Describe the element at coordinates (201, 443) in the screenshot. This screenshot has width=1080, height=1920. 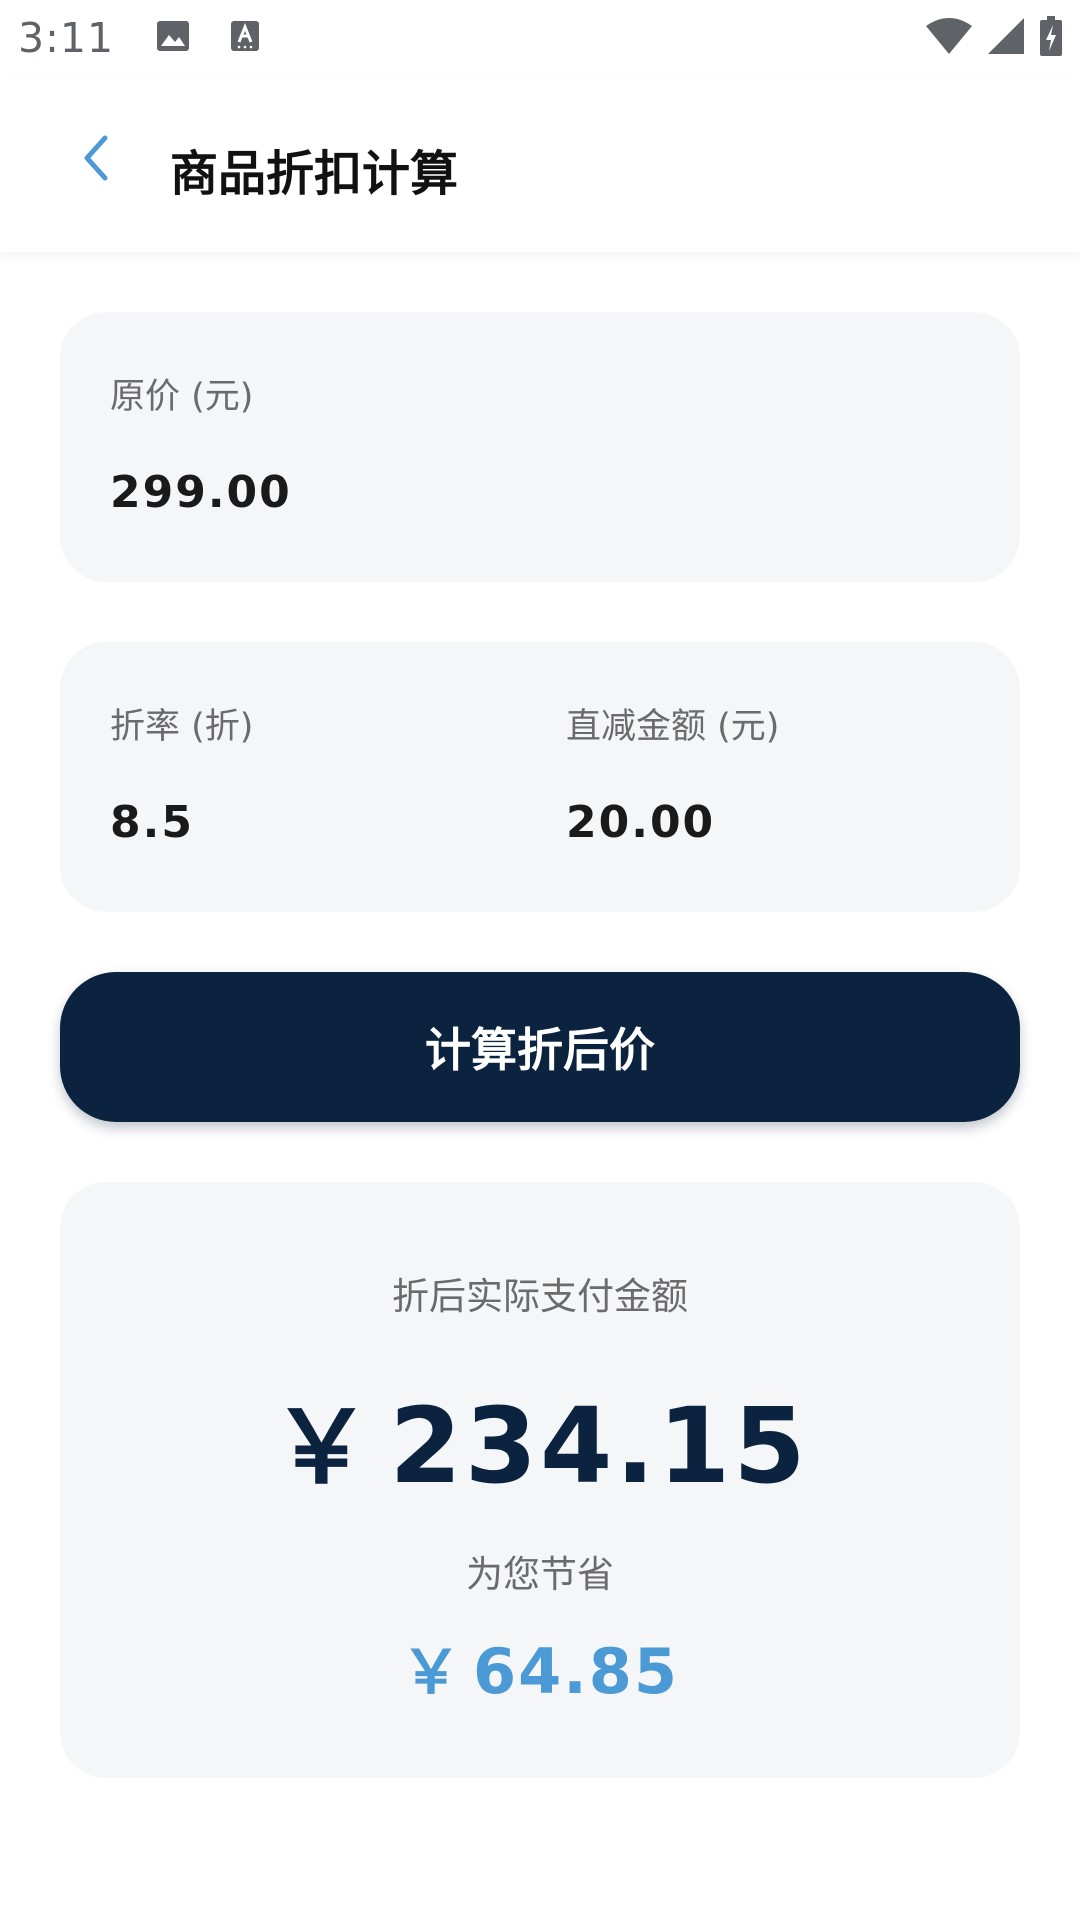
I see `original-price-field: 原价 (元) 299.00` at that location.